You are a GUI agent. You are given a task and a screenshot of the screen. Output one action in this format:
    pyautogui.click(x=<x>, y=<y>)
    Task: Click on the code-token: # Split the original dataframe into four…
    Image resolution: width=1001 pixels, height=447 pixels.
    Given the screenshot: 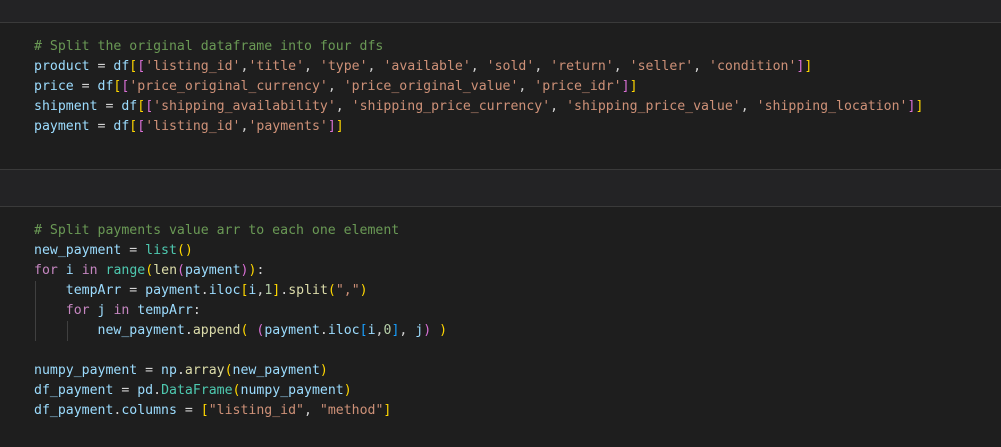 What is the action you would take?
    pyautogui.click(x=209, y=46)
    